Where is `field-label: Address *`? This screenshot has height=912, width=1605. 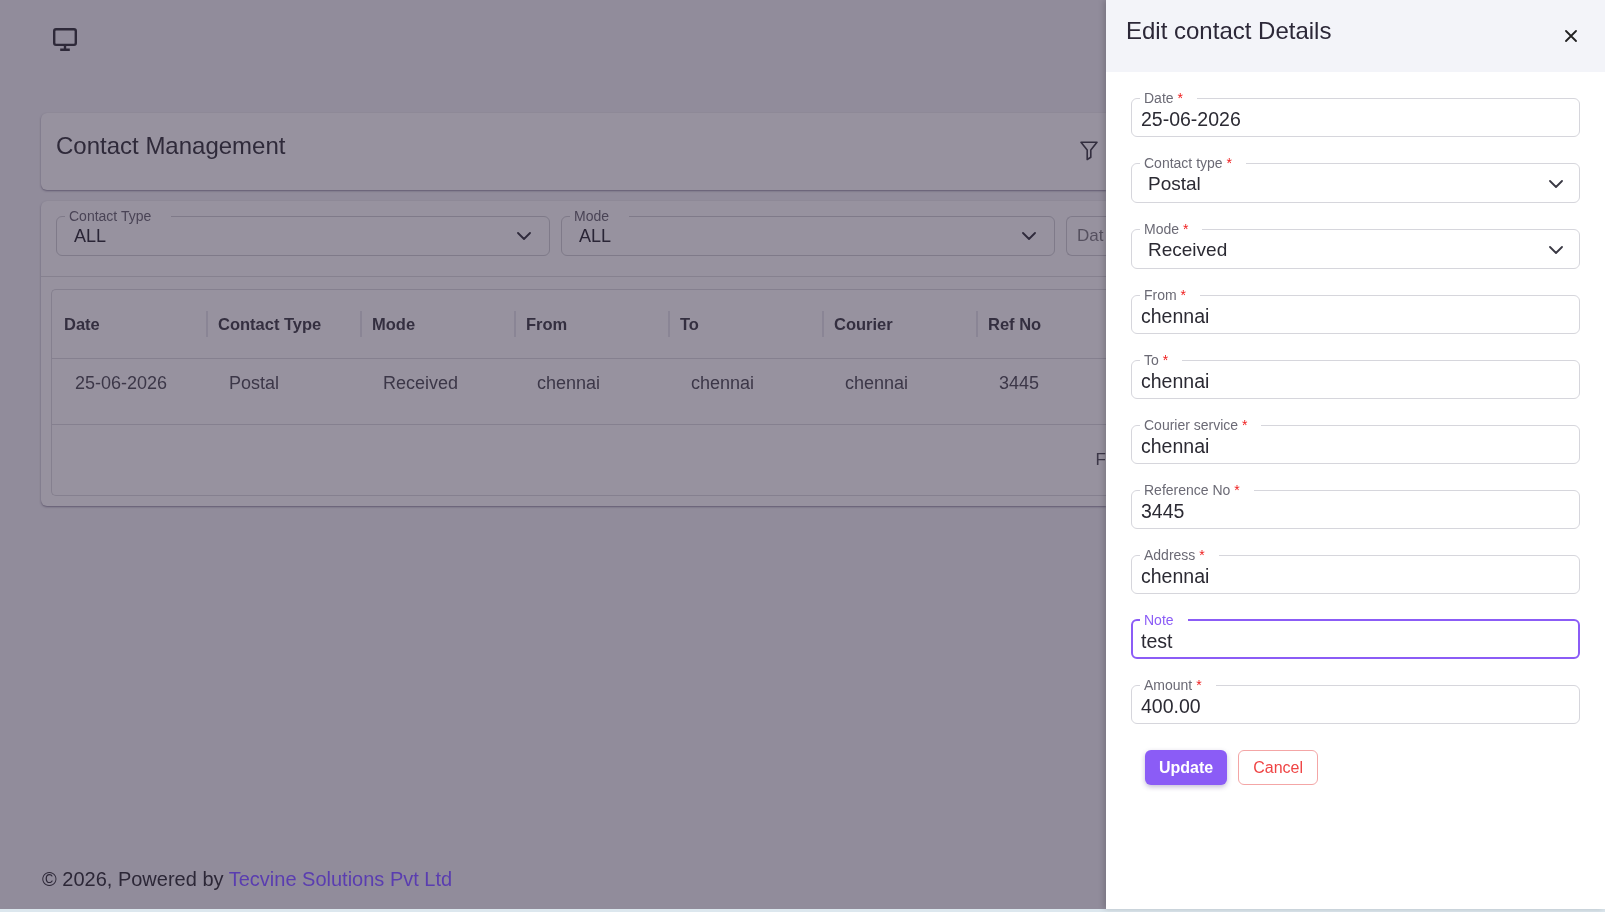
field-label: Address * is located at coordinates (1174, 555).